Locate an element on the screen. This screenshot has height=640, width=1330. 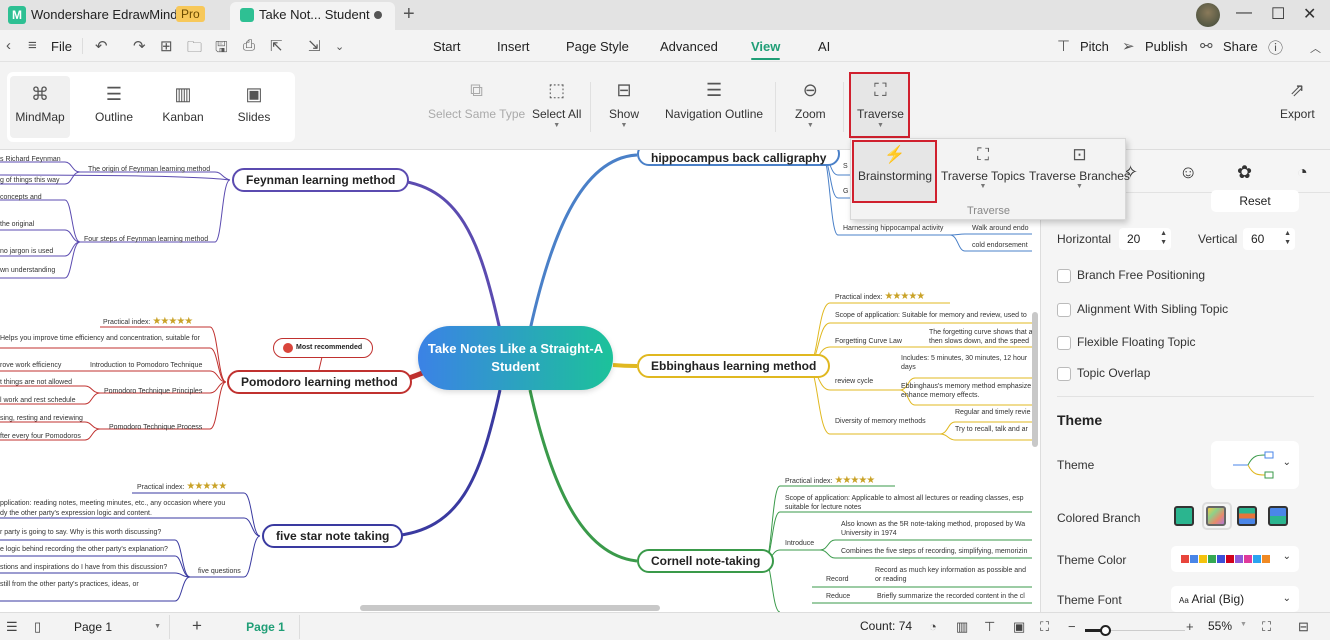
mouse-mode-icon: ◔ is located at coordinates (933, 626).